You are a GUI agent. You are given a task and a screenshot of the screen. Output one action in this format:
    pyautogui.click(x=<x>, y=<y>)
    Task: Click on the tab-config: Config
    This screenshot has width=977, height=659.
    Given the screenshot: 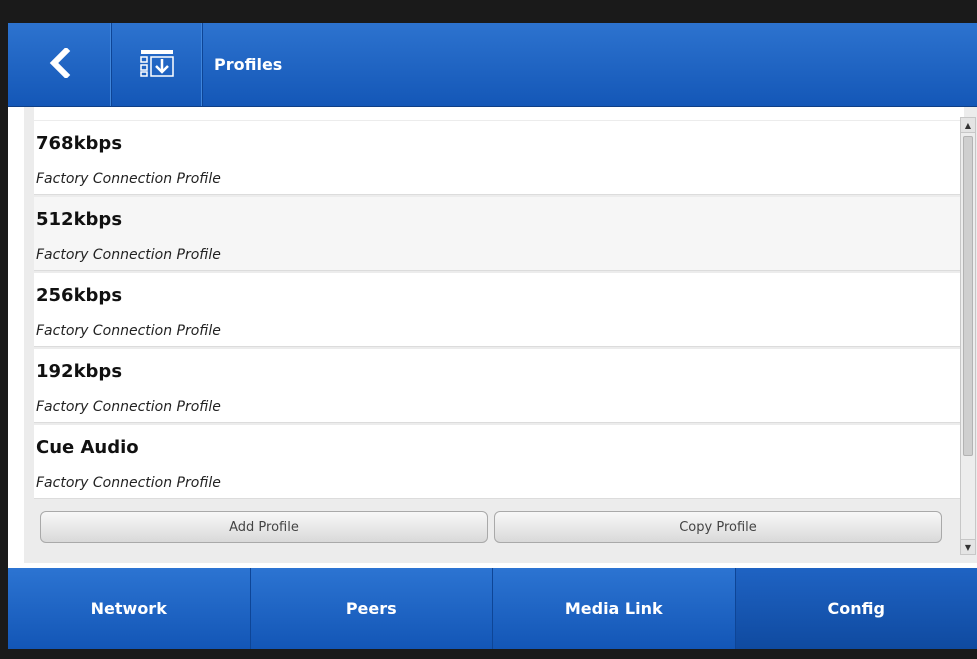 What is the action you would take?
    pyautogui.click(x=856, y=608)
    